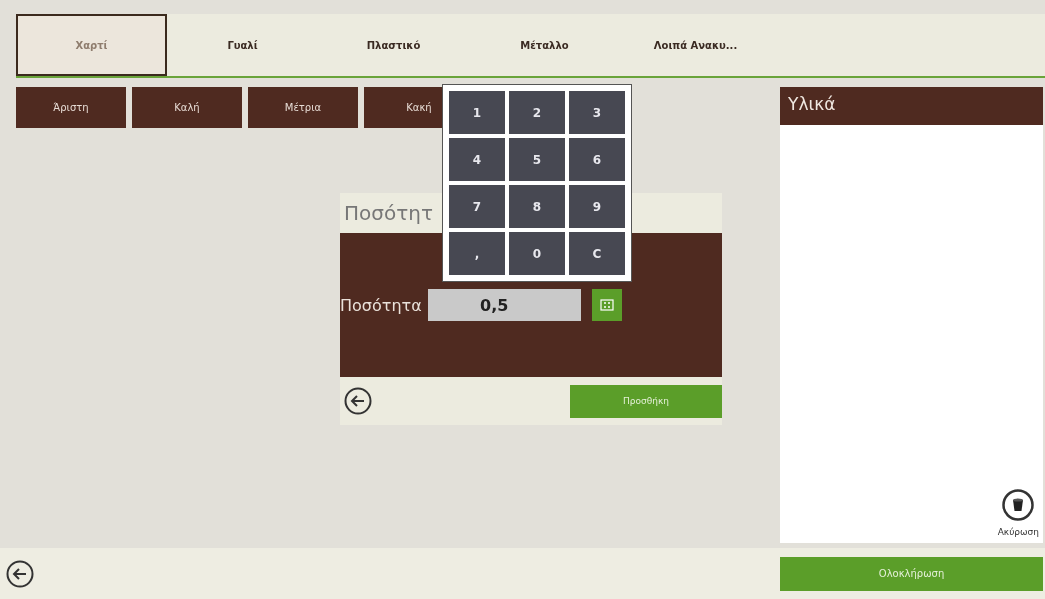 The image size is (1045, 599). Describe the element at coordinates (303, 107) in the screenshot. I see `grade-button: Μέτρια` at that location.